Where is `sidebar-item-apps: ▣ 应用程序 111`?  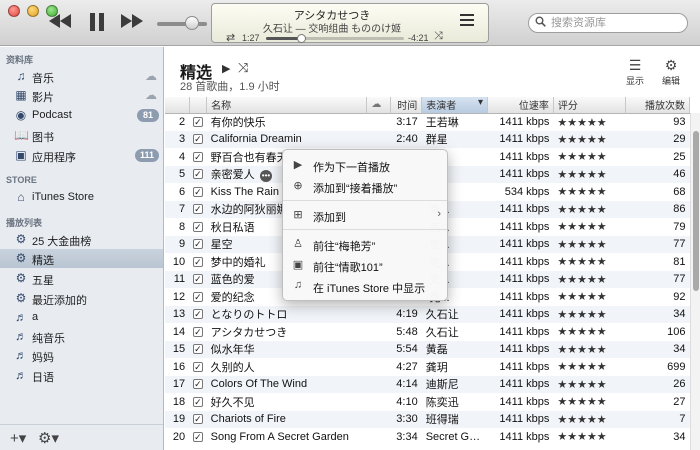 sidebar-item-apps: ▣ 应用程序 111 is located at coordinates (81, 155).